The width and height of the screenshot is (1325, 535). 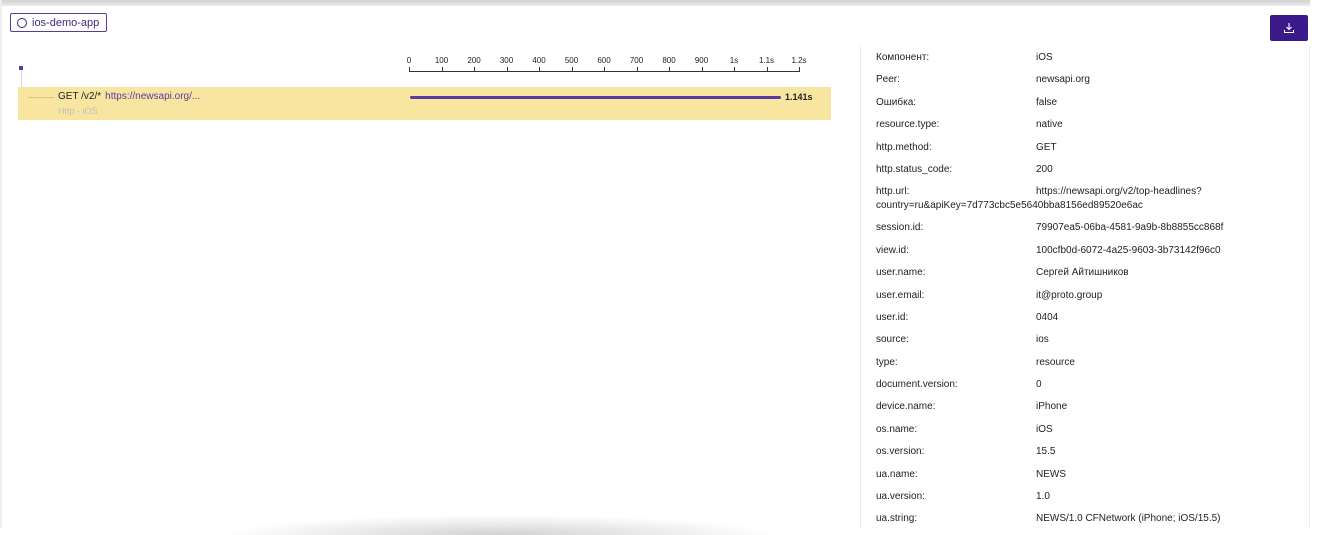 I want to click on attribute-value: native, so click(x=1049, y=124).